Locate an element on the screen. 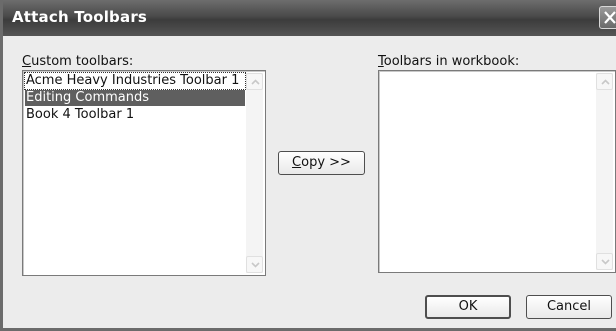  workbook-toolbars-label: Toolbars in workbook: is located at coordinates (449, 61).